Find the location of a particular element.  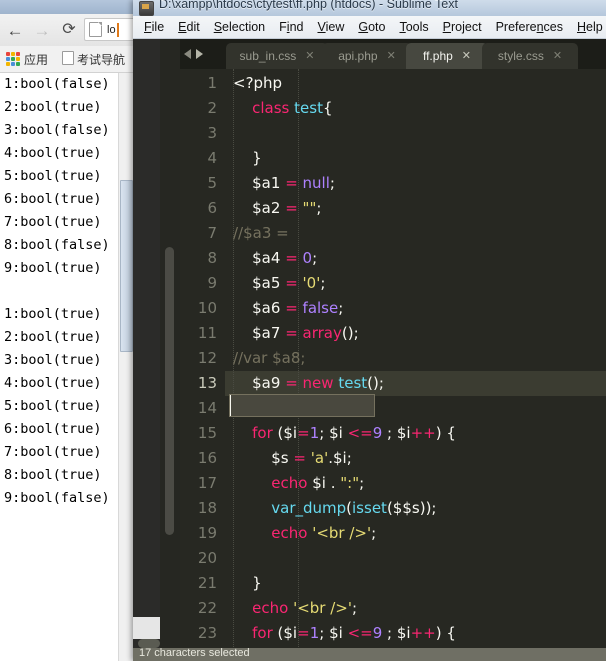

page-scrollbar-thumb is located at coordinates (126, 266).